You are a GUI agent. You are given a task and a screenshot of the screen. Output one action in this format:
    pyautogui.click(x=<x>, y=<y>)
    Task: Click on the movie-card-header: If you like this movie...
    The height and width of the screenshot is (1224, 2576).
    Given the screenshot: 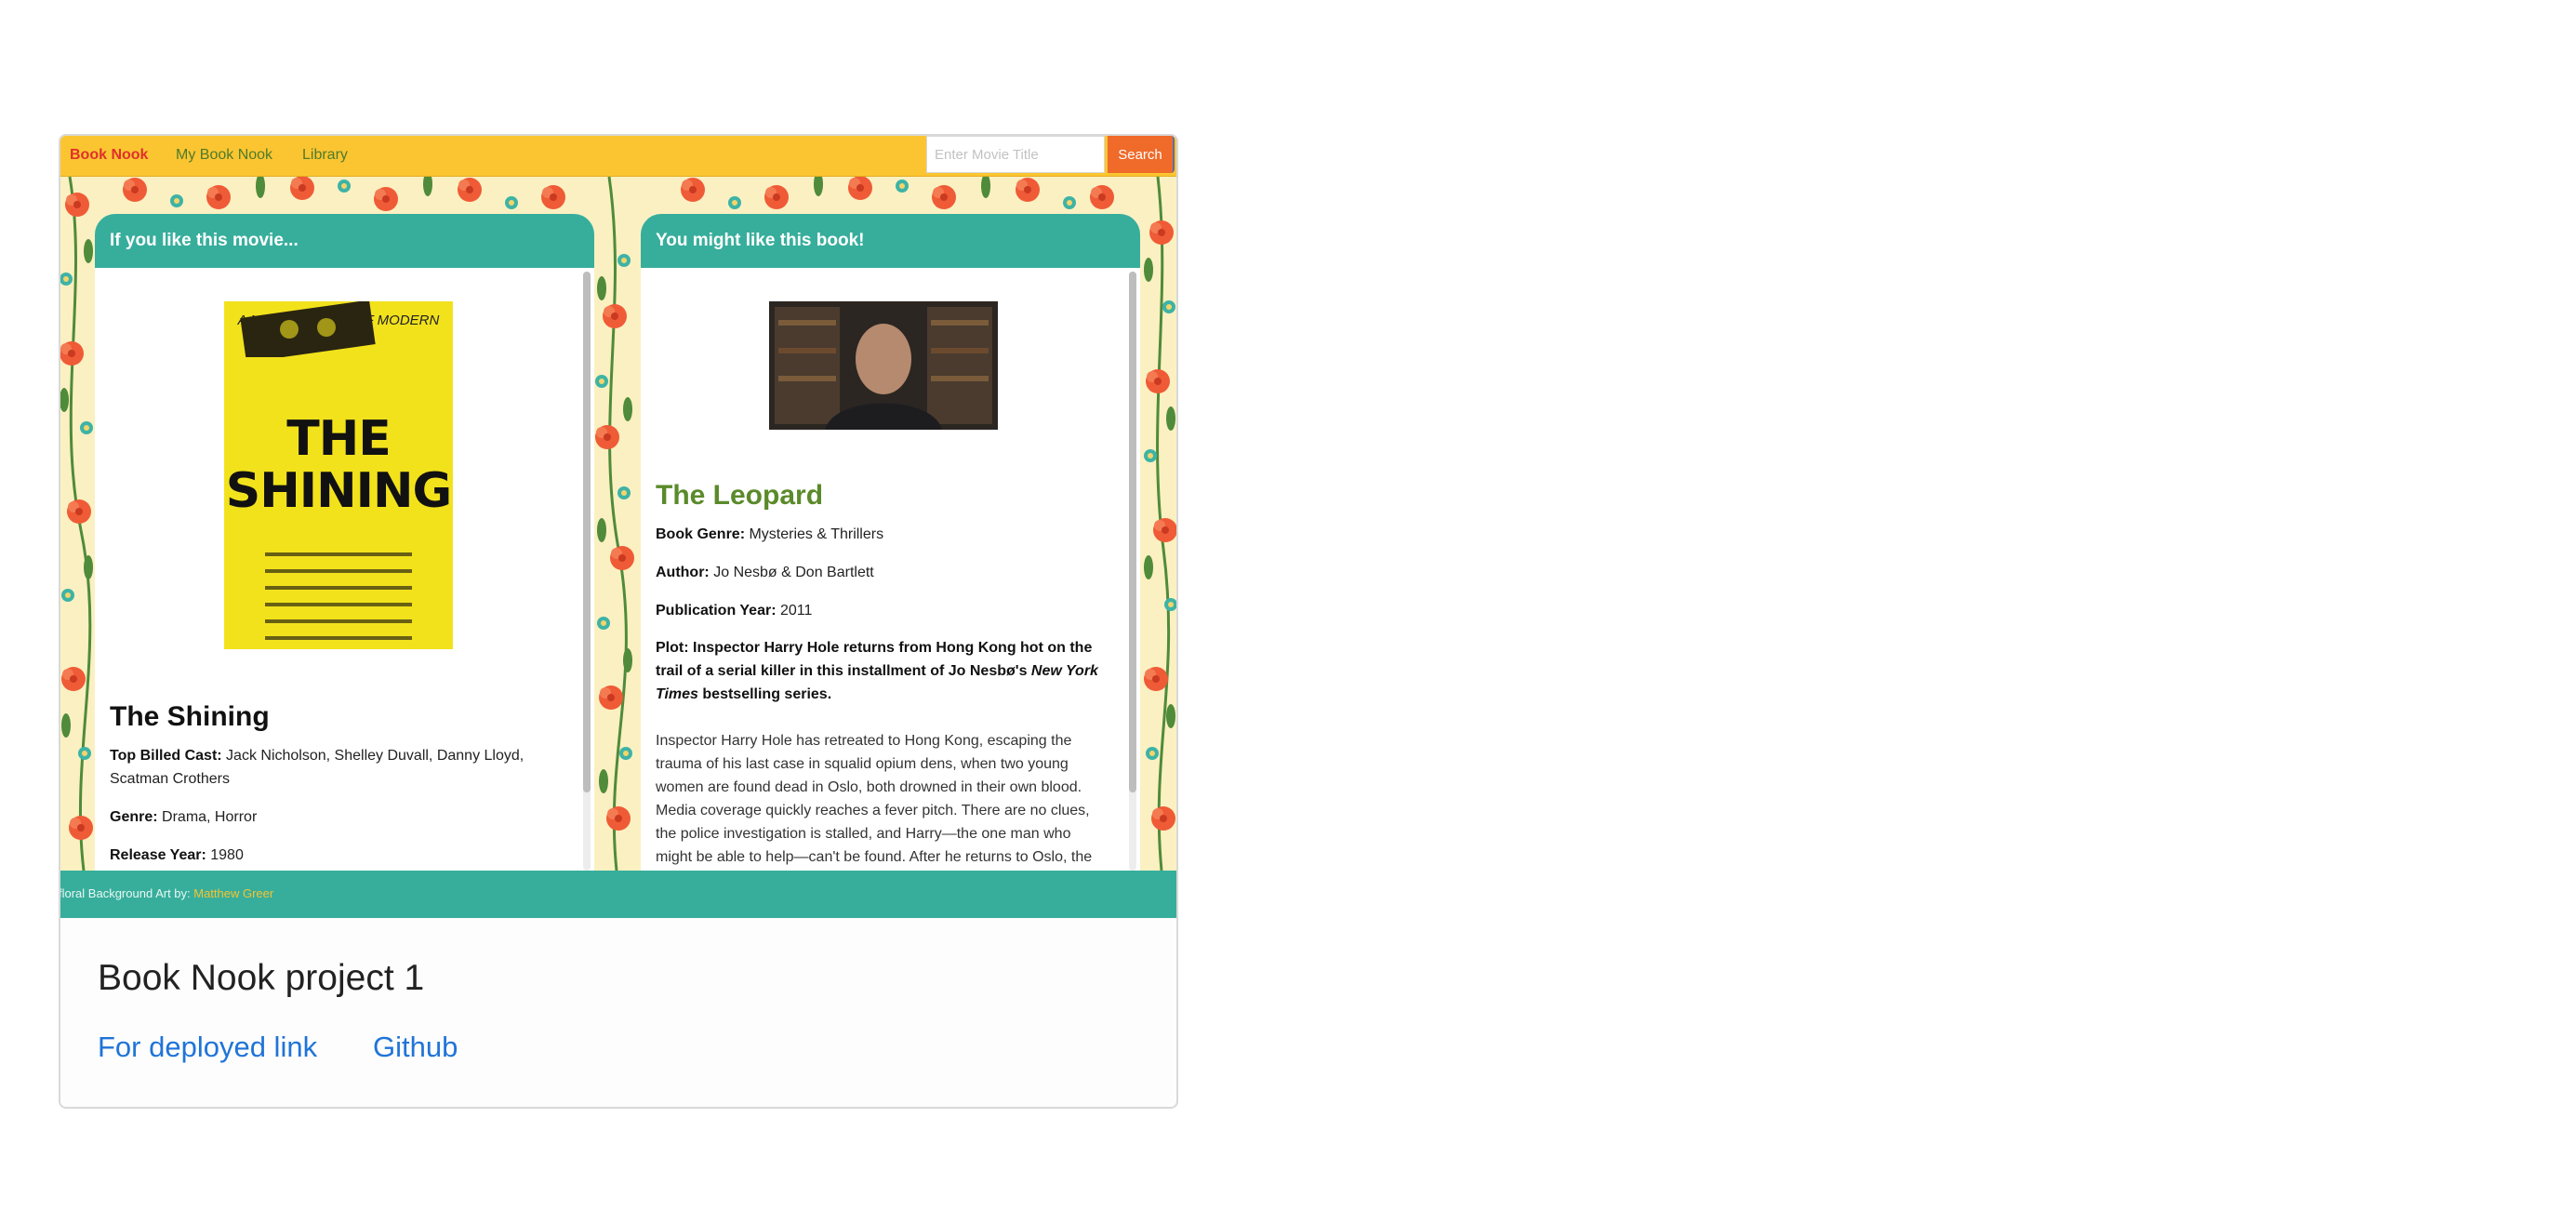 What is the action you would take?
    pyautogui.click(x=344, y=241)
    